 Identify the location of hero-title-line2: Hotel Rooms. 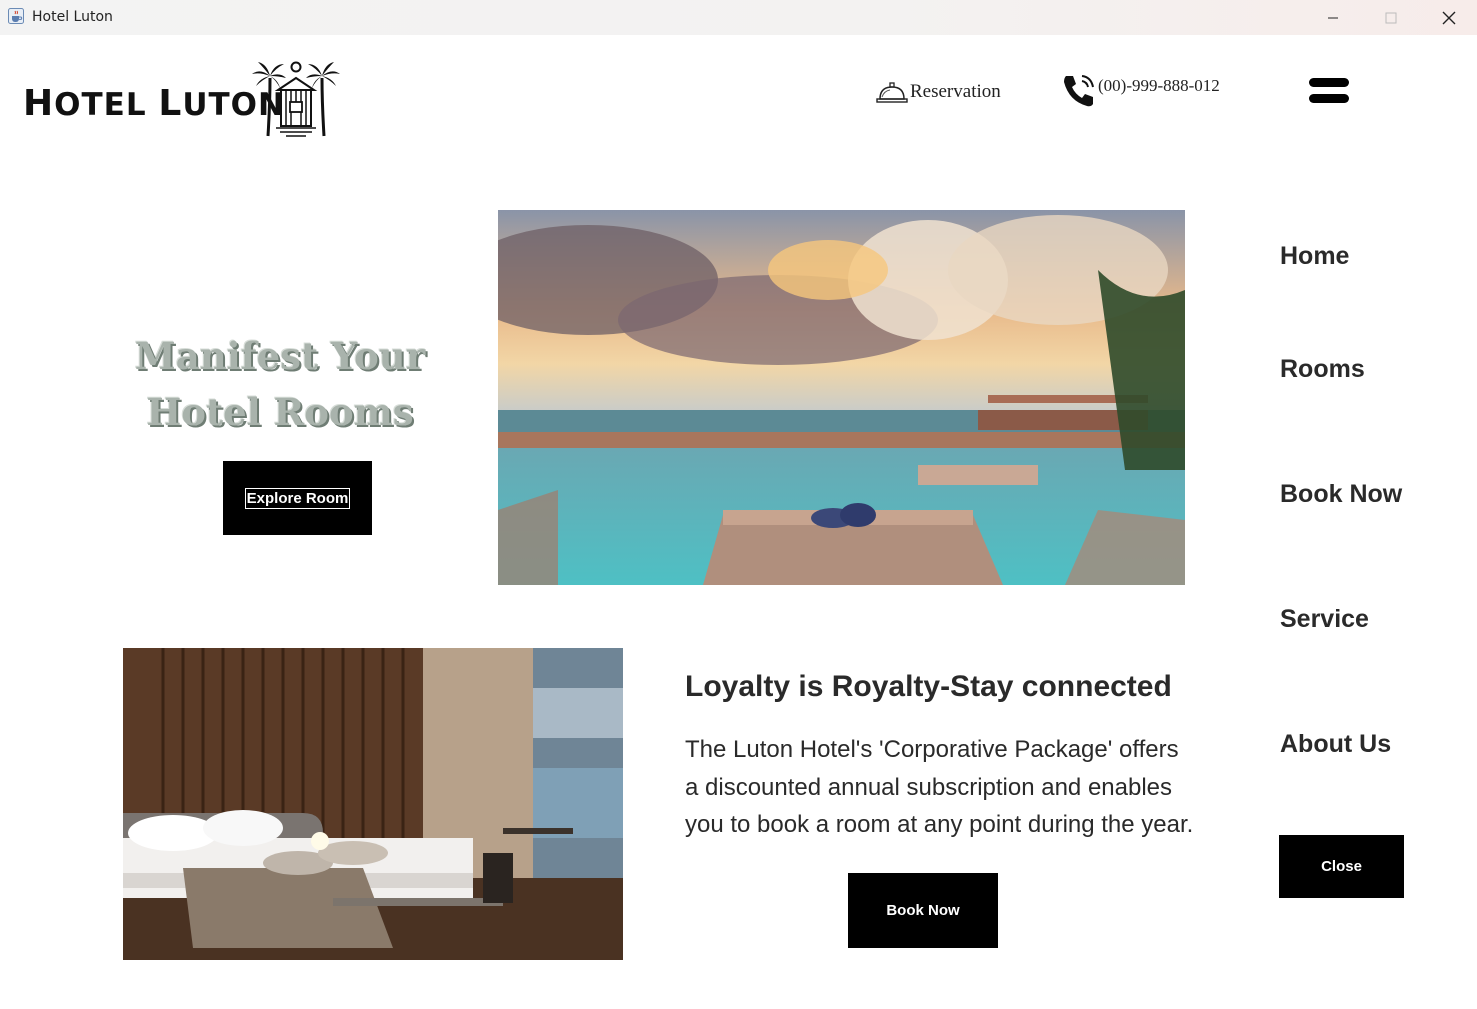
(280, 412).